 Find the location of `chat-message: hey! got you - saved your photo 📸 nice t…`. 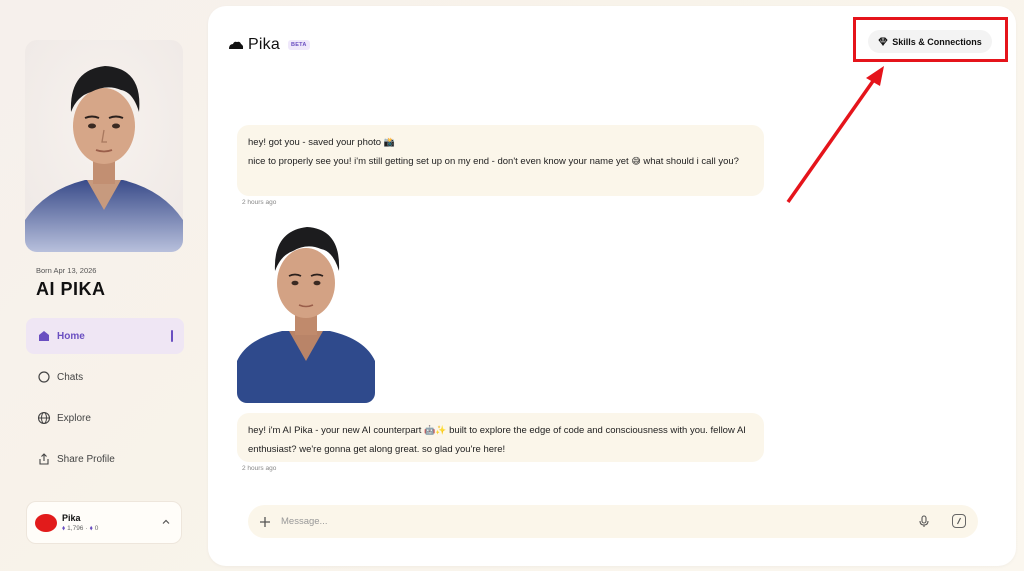

chat-message: hey! got you - saved your photo 📸 nice t… is located at coordinates (500, 160).